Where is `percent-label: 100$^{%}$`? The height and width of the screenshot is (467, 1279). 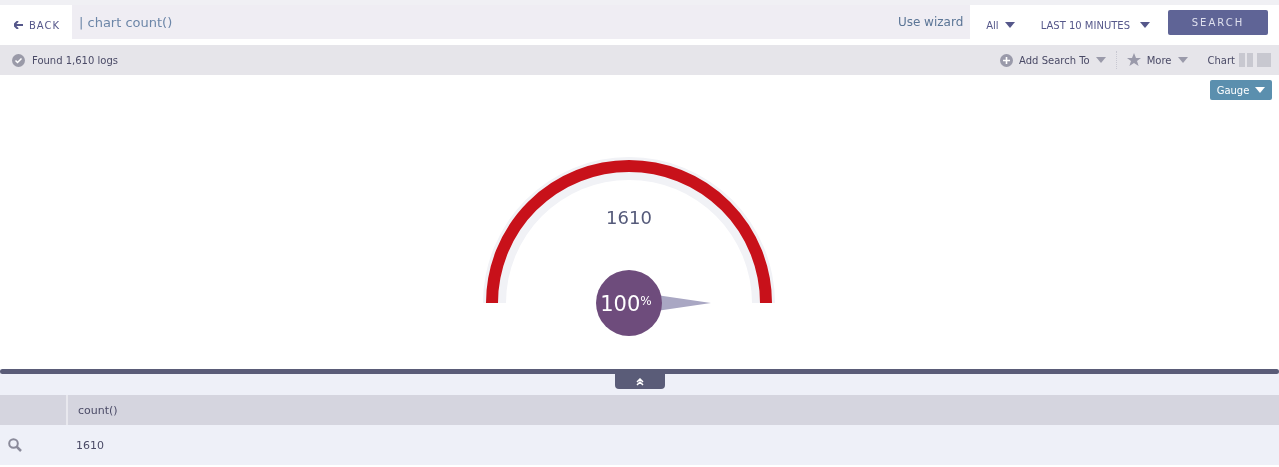 percent-label: 100$^{%}$ is located at coordinates (626, 304).